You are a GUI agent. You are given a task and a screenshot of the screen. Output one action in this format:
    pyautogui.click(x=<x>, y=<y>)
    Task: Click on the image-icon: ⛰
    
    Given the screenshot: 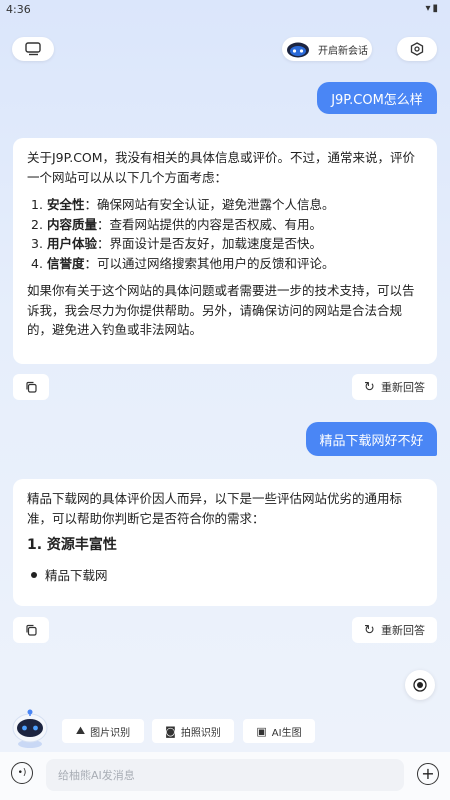 What is the action you would take?
    pyautogui.click(x=80, y=730)
    